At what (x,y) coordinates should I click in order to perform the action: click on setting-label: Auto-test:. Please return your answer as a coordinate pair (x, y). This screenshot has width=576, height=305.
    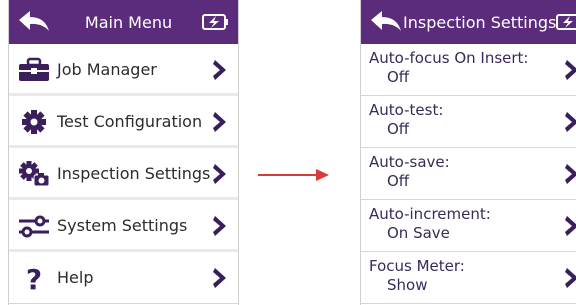
    Looking at the image, I should click on (406, 110).